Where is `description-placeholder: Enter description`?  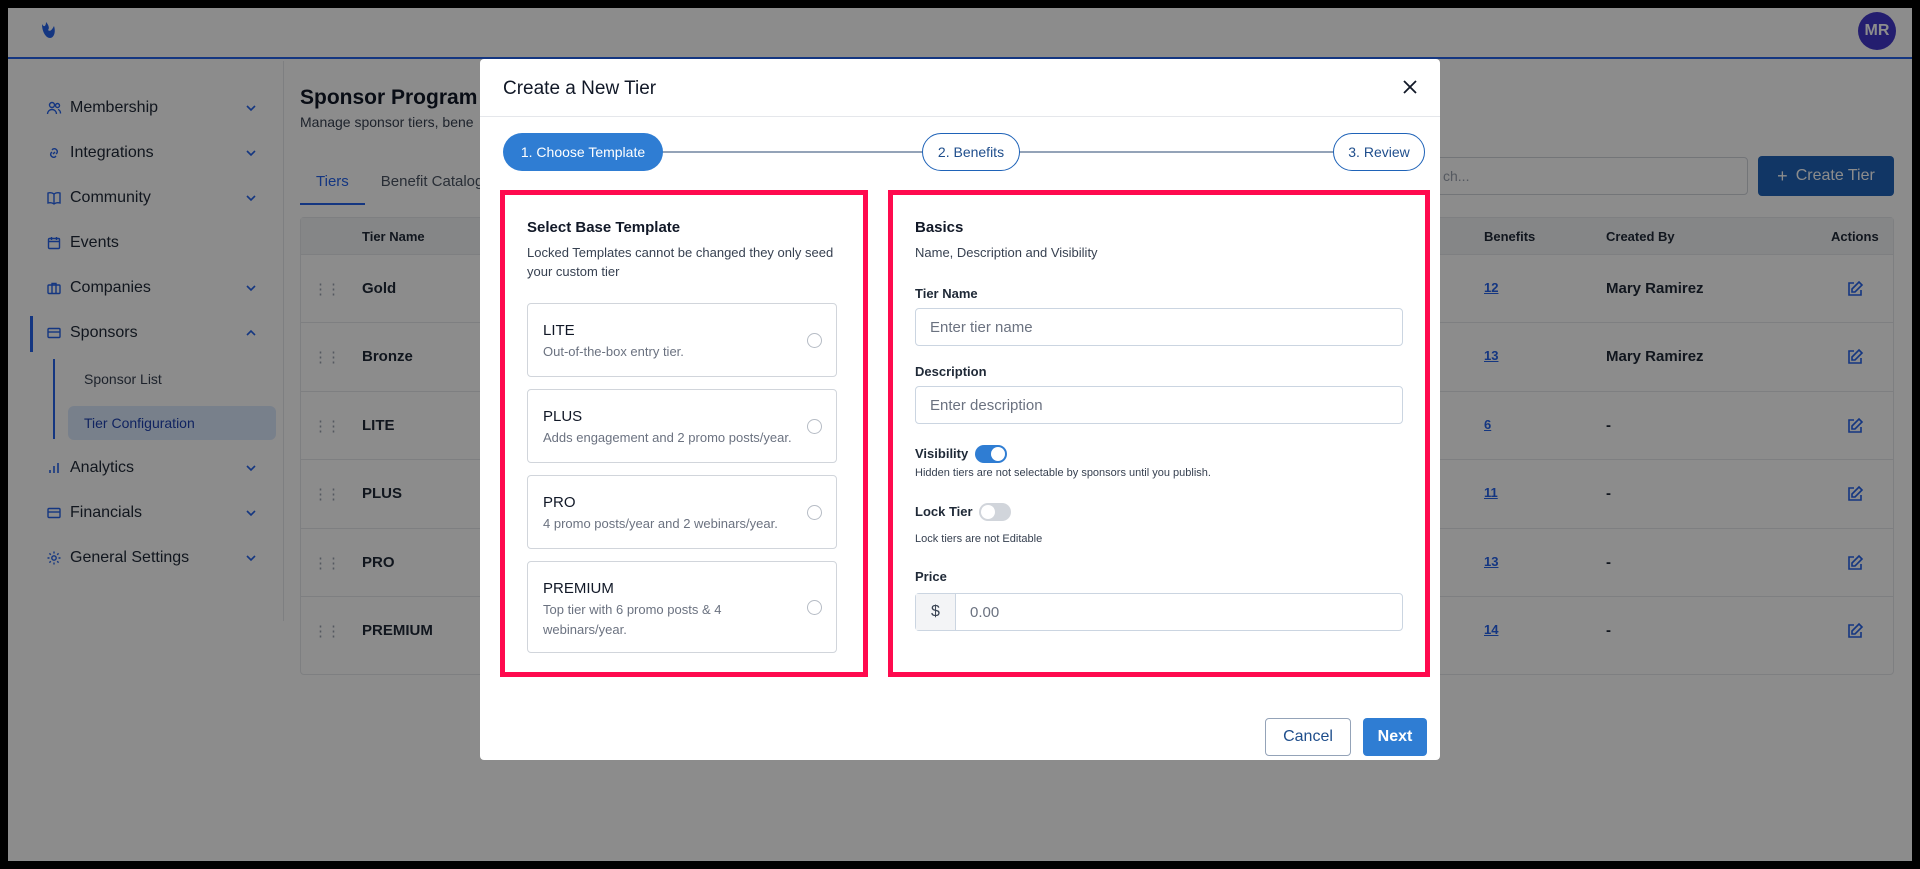
description-placeholder: Enter description is located at coordinates (986, 405).